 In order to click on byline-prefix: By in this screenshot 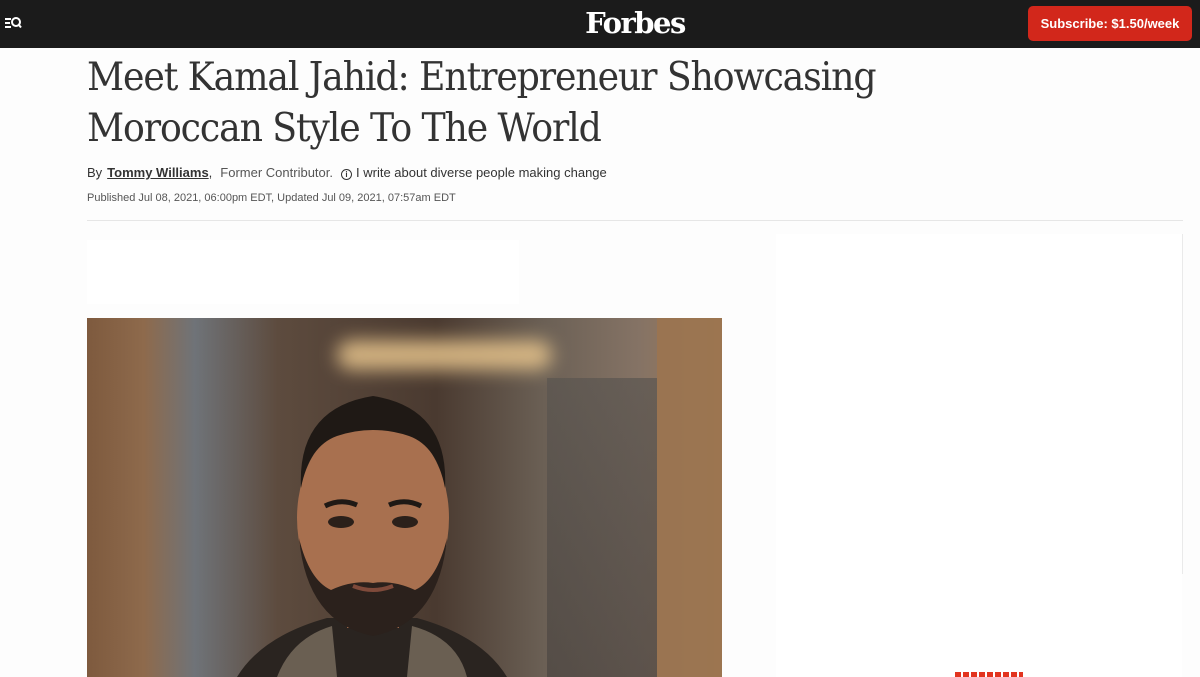, I will do `click(95, 172)`.